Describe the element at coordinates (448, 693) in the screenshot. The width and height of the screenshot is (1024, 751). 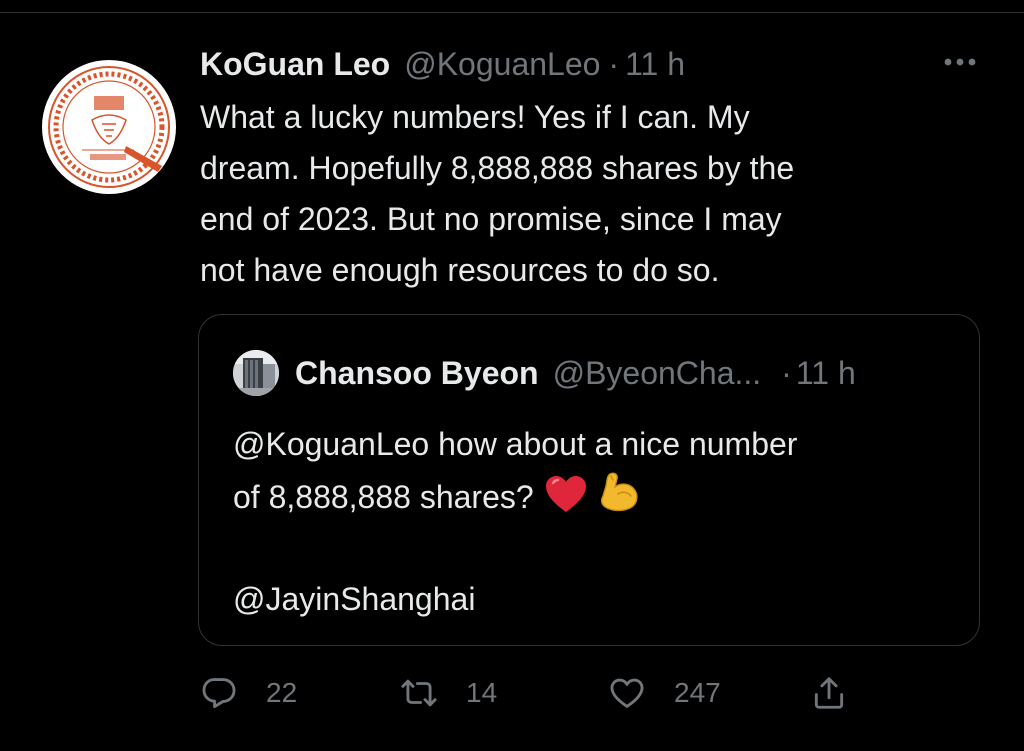
I see `retweet-button: 14` at that location.